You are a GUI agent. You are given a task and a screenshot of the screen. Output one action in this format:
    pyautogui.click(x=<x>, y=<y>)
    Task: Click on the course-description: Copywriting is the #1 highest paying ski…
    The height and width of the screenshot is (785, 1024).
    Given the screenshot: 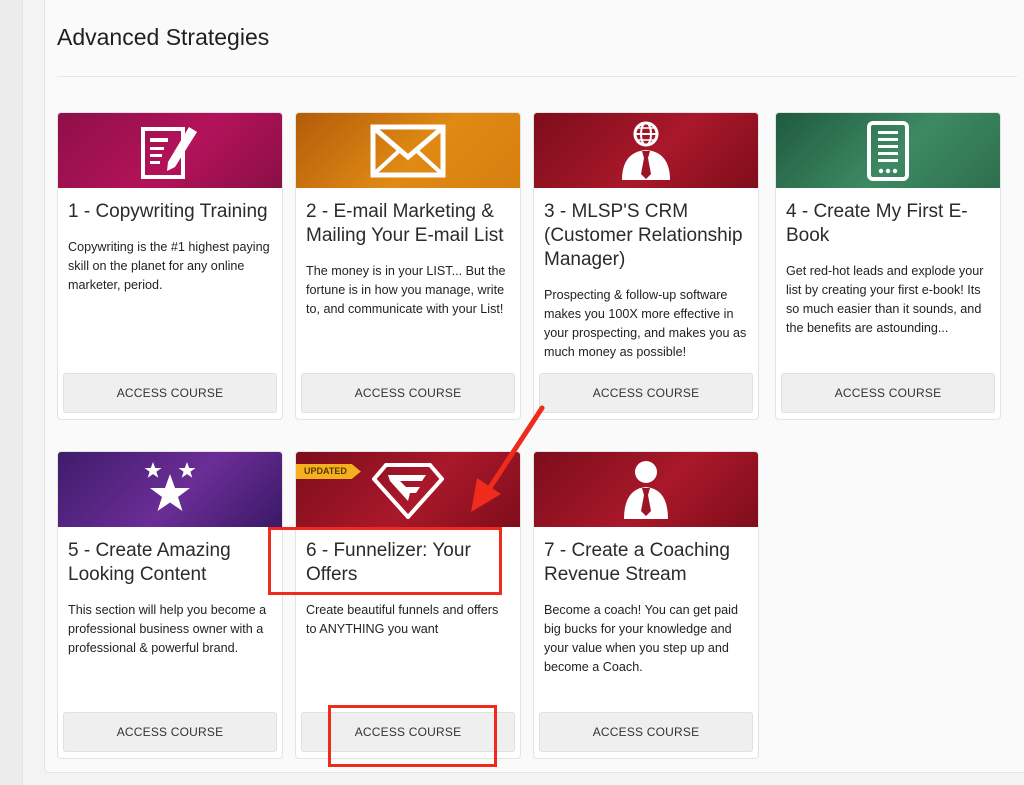 What is the action you would take?
    pyautogui.click(x=169, y=266)
    